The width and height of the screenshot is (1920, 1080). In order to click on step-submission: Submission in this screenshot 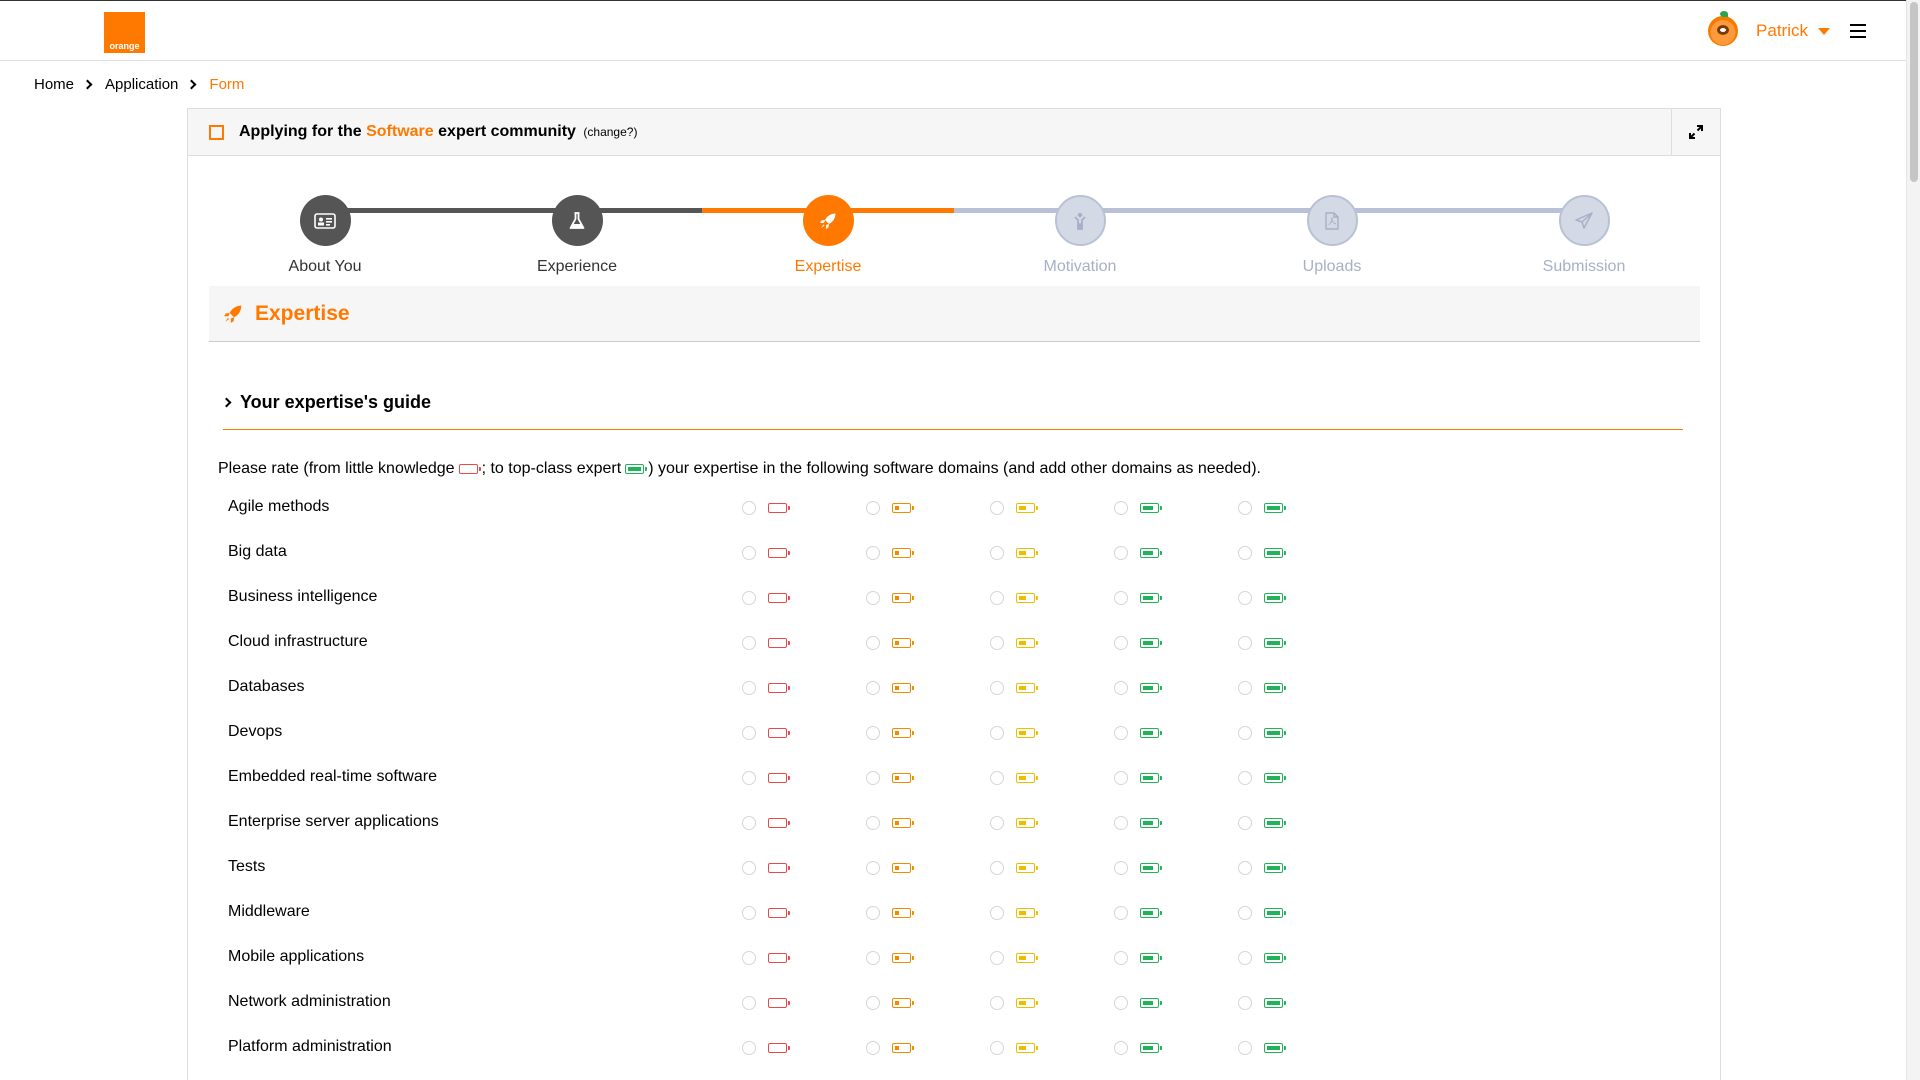, I will do `click(1584, 235)`.